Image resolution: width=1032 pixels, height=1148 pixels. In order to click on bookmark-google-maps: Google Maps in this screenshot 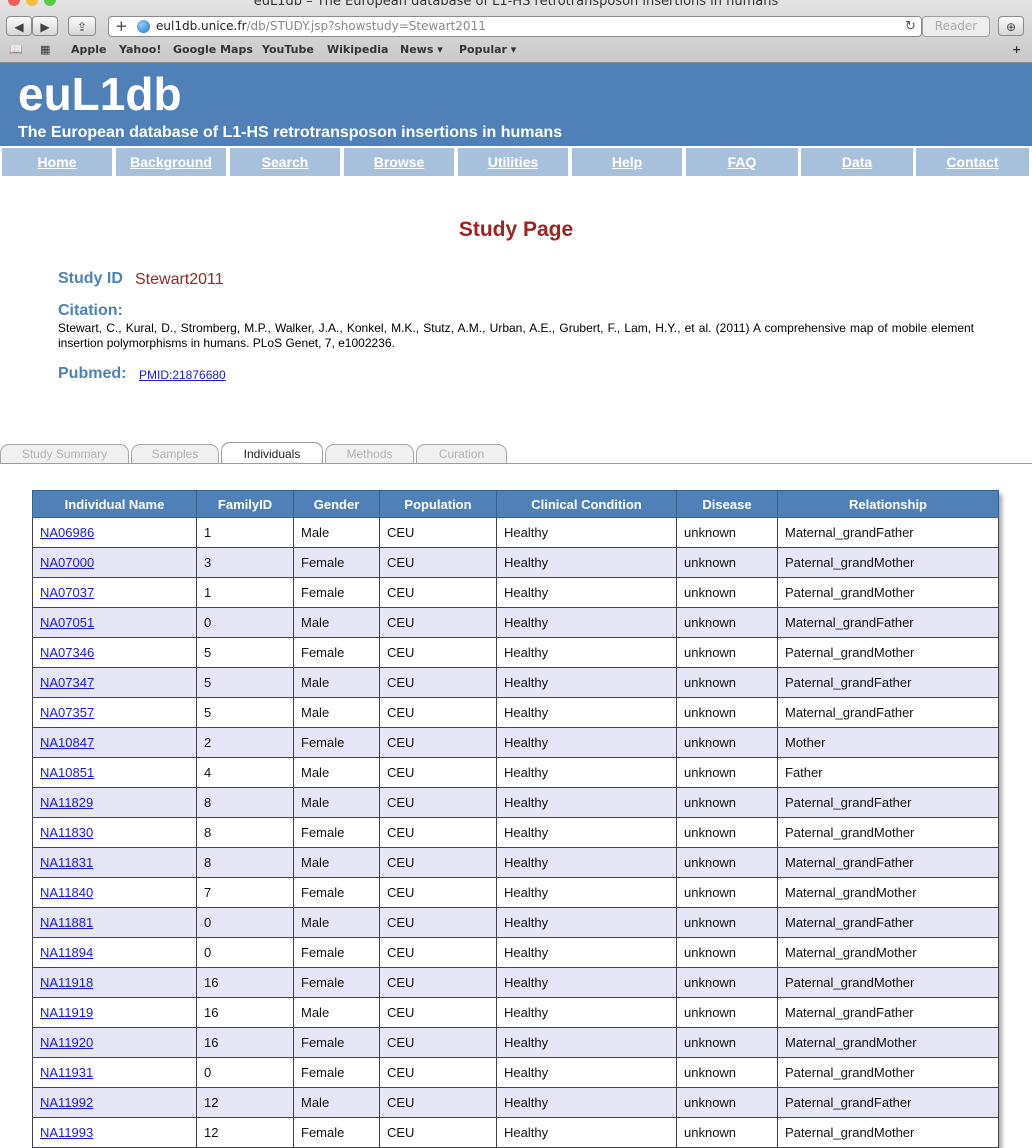, I will do `click(213, 49)`.